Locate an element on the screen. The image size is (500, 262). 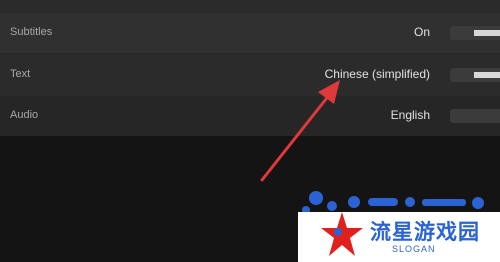
watermark-slogan: SLOGAN is located at coordinates (414, 249).